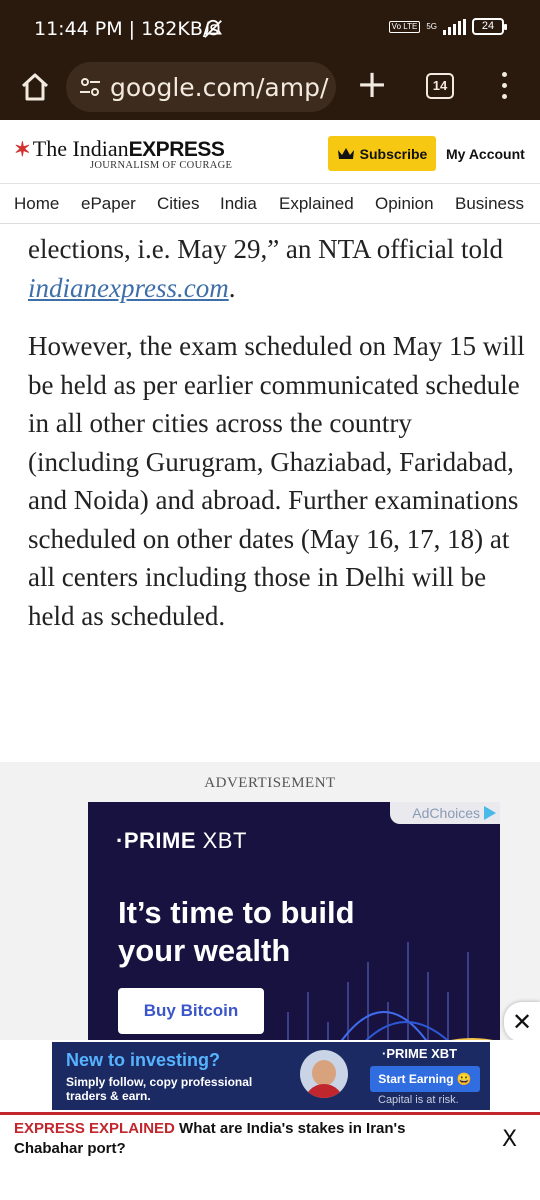 The width and height of the screenshot is (540, 1200). Describe the element at coordinates (178, 204) in the screenshot. I see `nav-item-cities: Cities` at that location.